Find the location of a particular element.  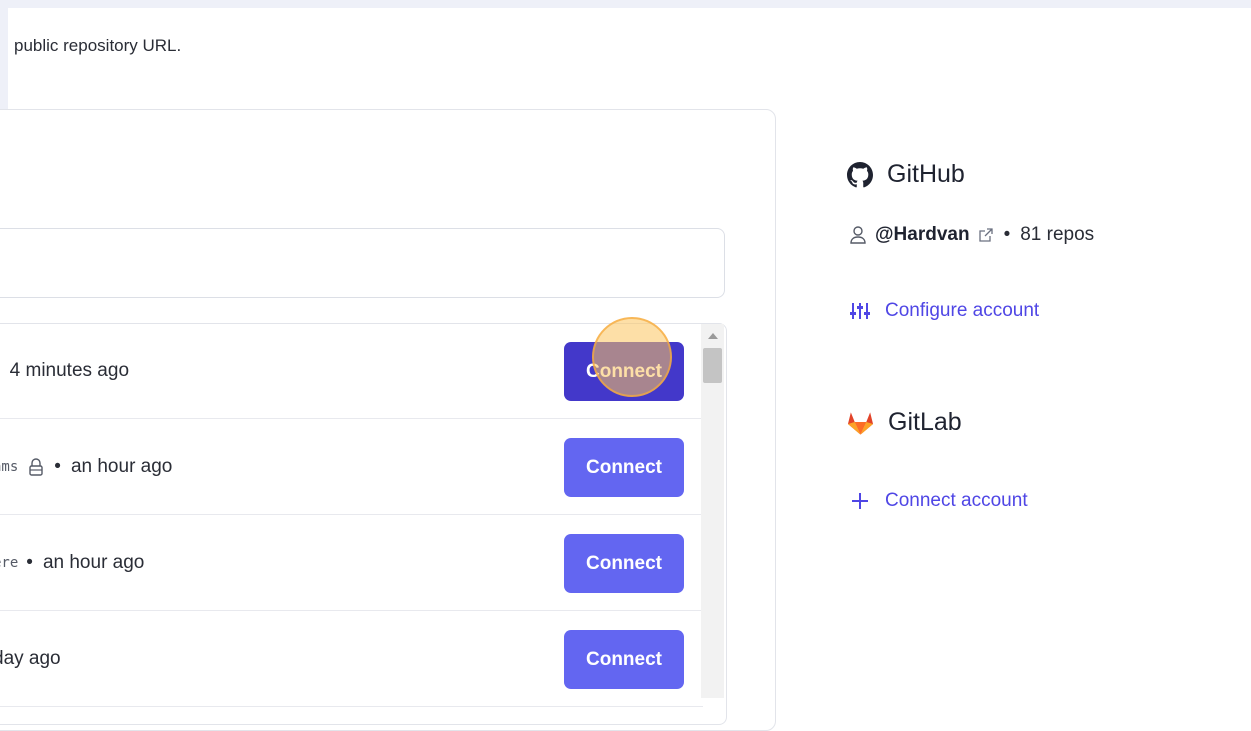

repository-row: • 4 minutes ago Connect is located at coordinates (351, 371).